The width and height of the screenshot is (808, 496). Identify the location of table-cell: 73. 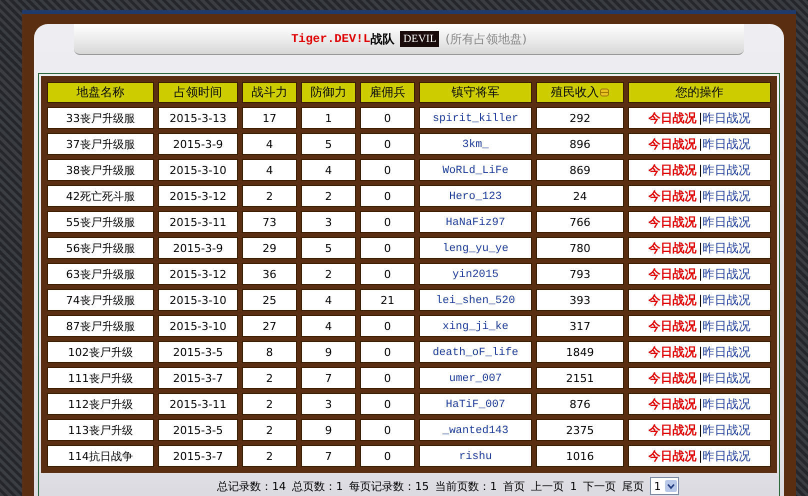
(269, 222).